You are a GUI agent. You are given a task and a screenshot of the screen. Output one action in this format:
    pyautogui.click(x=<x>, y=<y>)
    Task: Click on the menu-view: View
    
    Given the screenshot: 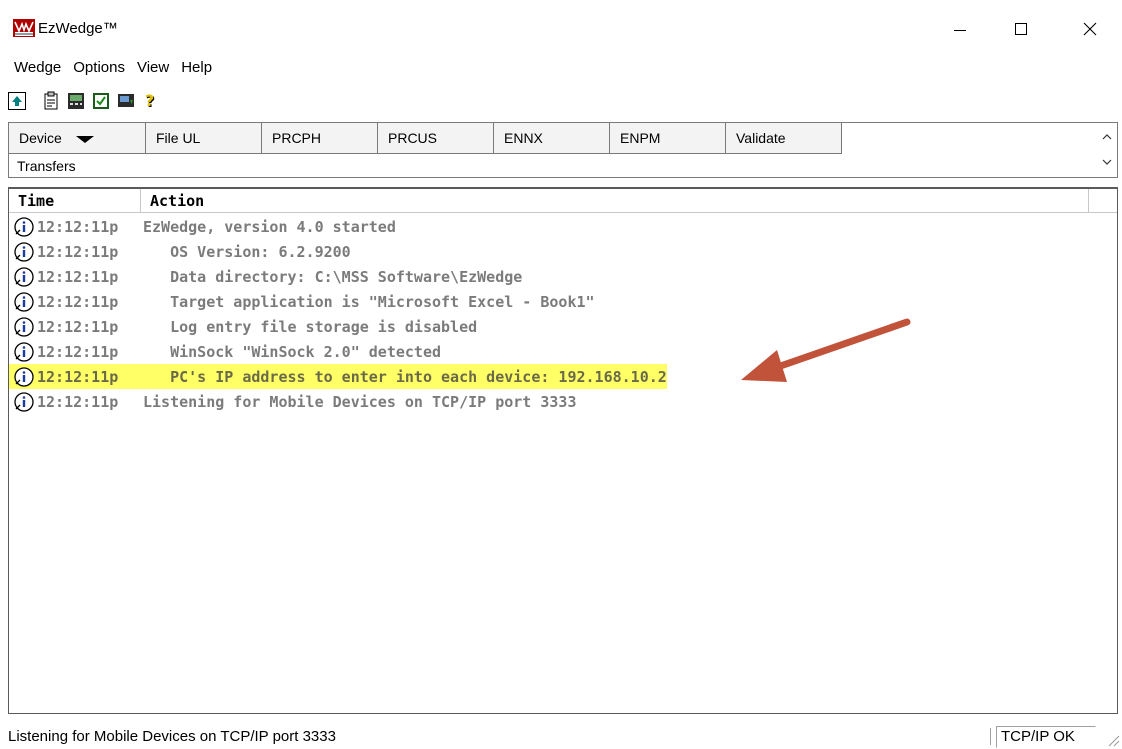 What is the action you would take?
    pyautogui.click(x=153, y=68)
    